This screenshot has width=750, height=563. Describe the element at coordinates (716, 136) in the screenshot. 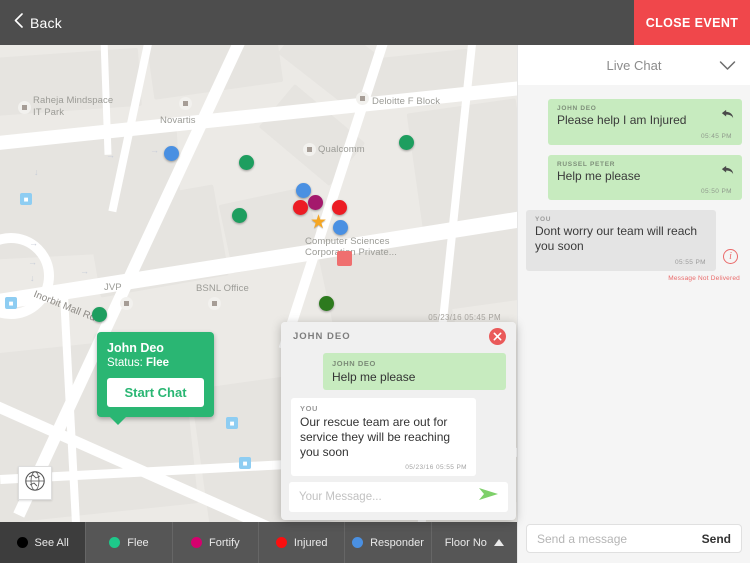

I see `message-timestamp: 05:45 PM` at that location.